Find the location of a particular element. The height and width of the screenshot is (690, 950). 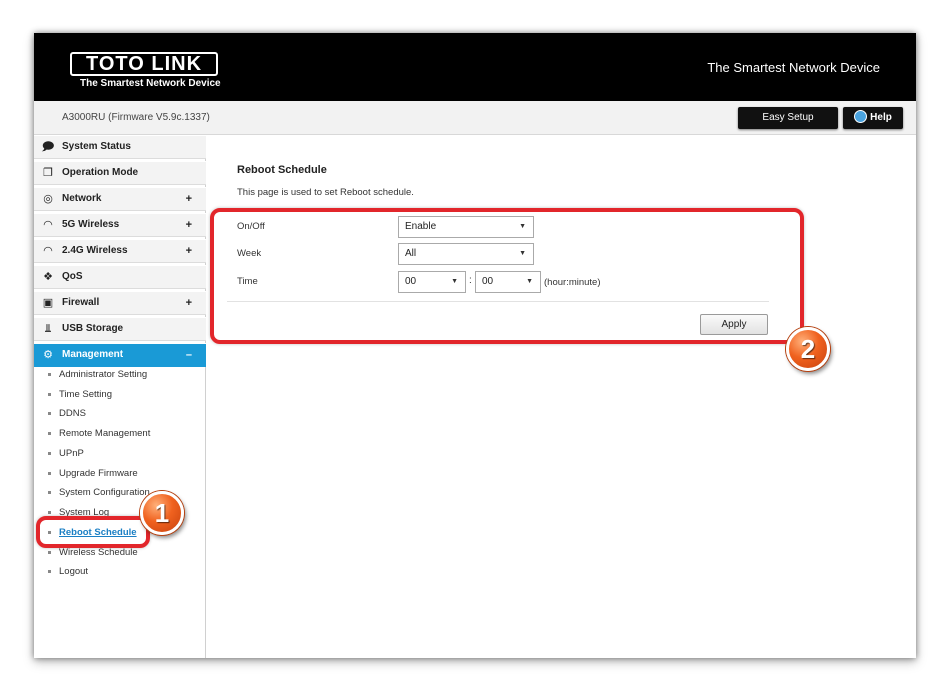

step-badge-1: 1 is located at coordinates (162, 513).